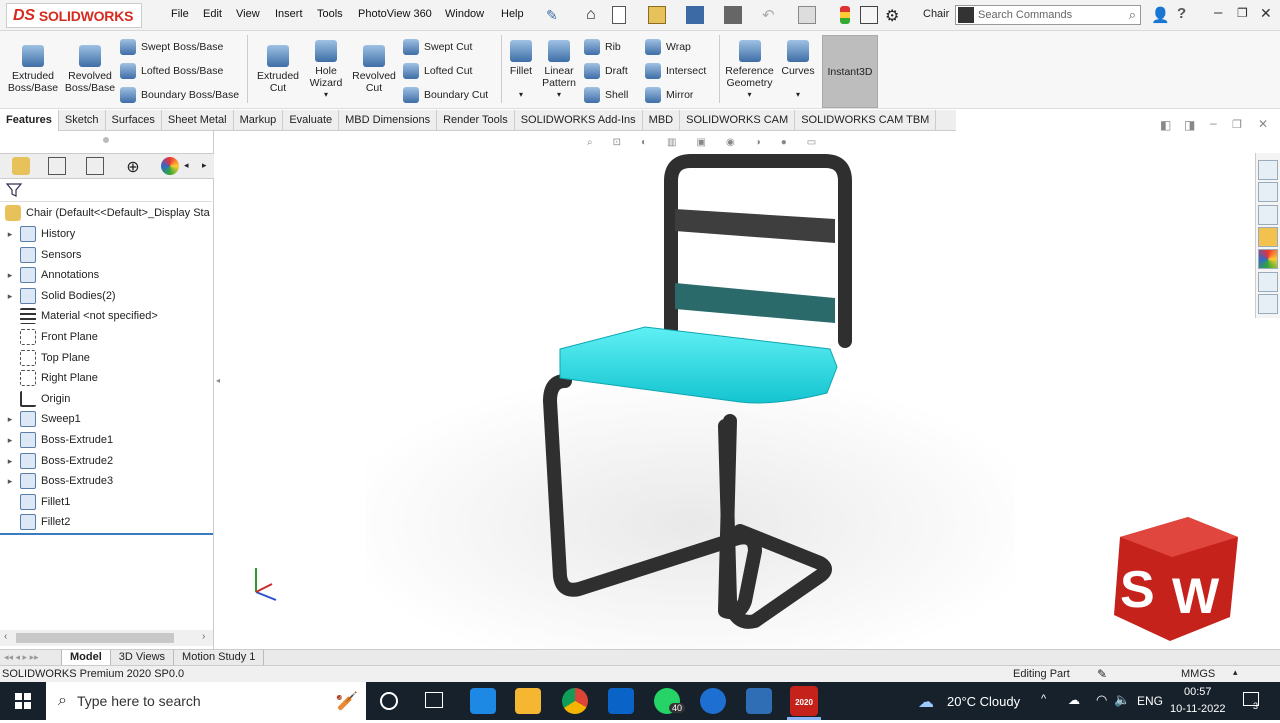 This screenshot has height=723, width=1280. I want to click on swept-boss-button: Swept Boss/Base, so click(171, 47).